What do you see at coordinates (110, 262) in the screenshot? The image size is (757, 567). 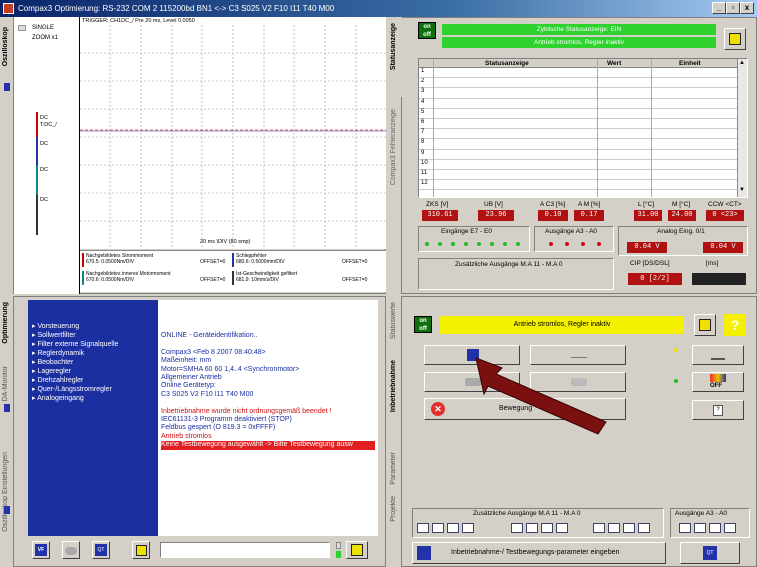 I see `legend-ch1-scale: 670.5: 0.0500Nm/DIV` at bounding box center [110, 262].